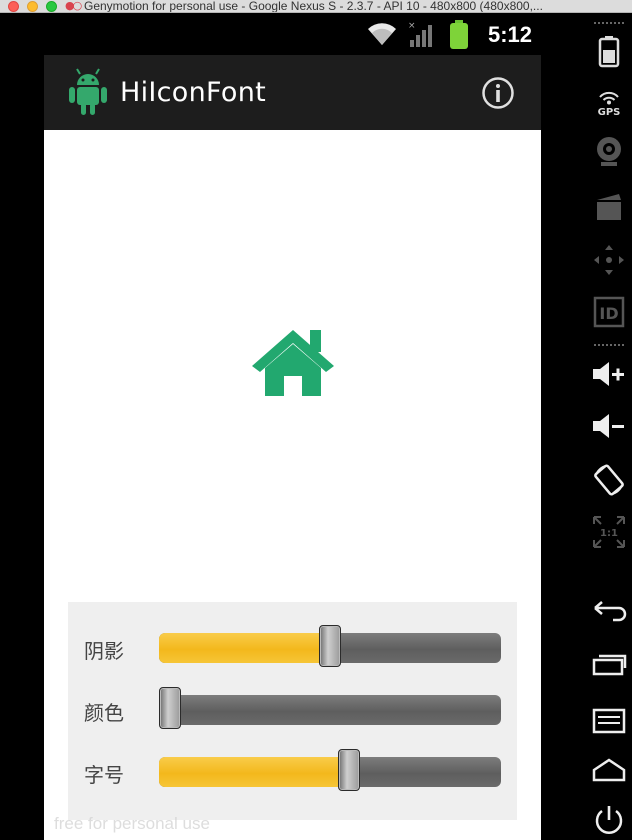 The width and height of the screenshot is (632, 840). Describe the element at coordinates (88, 91) in the screenshot. I see `android-logo-icon` at that location.